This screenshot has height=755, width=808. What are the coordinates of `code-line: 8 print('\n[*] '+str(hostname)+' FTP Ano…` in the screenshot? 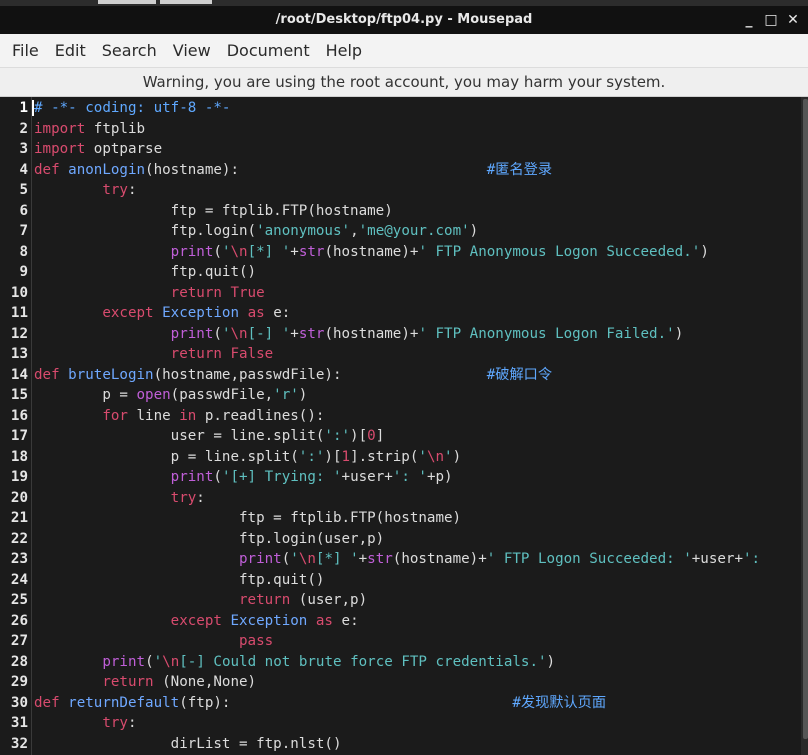 It's located at (354, 252).